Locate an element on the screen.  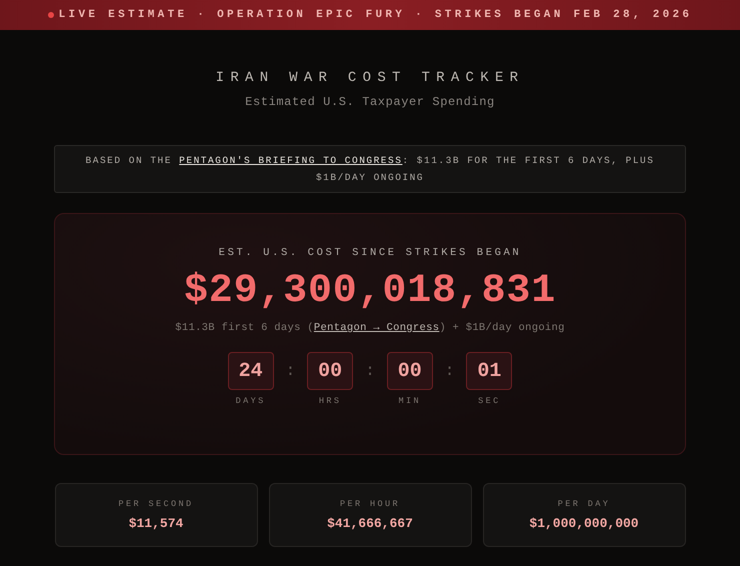
page-subtitle: Estimated U.S. Taxpayer Spending is located at coordinates (370, 102).